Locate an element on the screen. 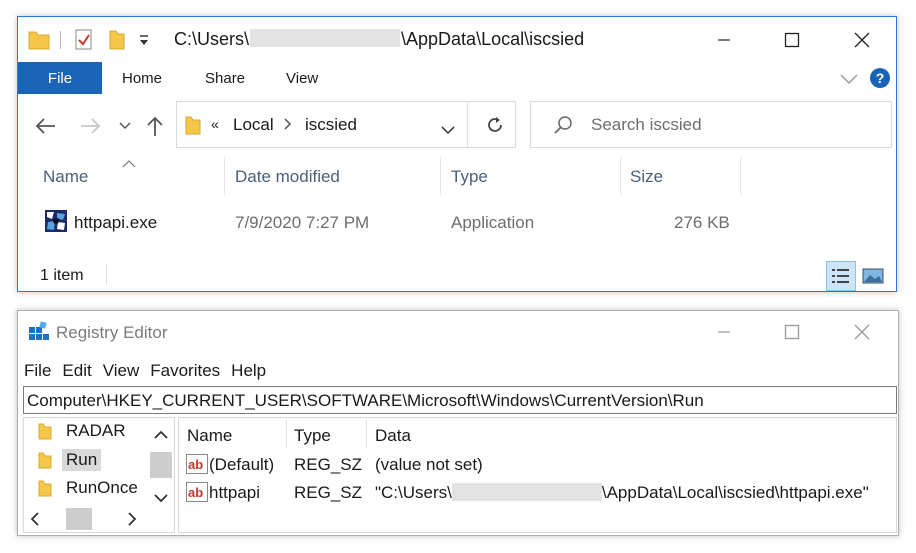 The height and width of the screenshot is (553, 916). tree-item-label: Run is located at coordinates (82, 460).